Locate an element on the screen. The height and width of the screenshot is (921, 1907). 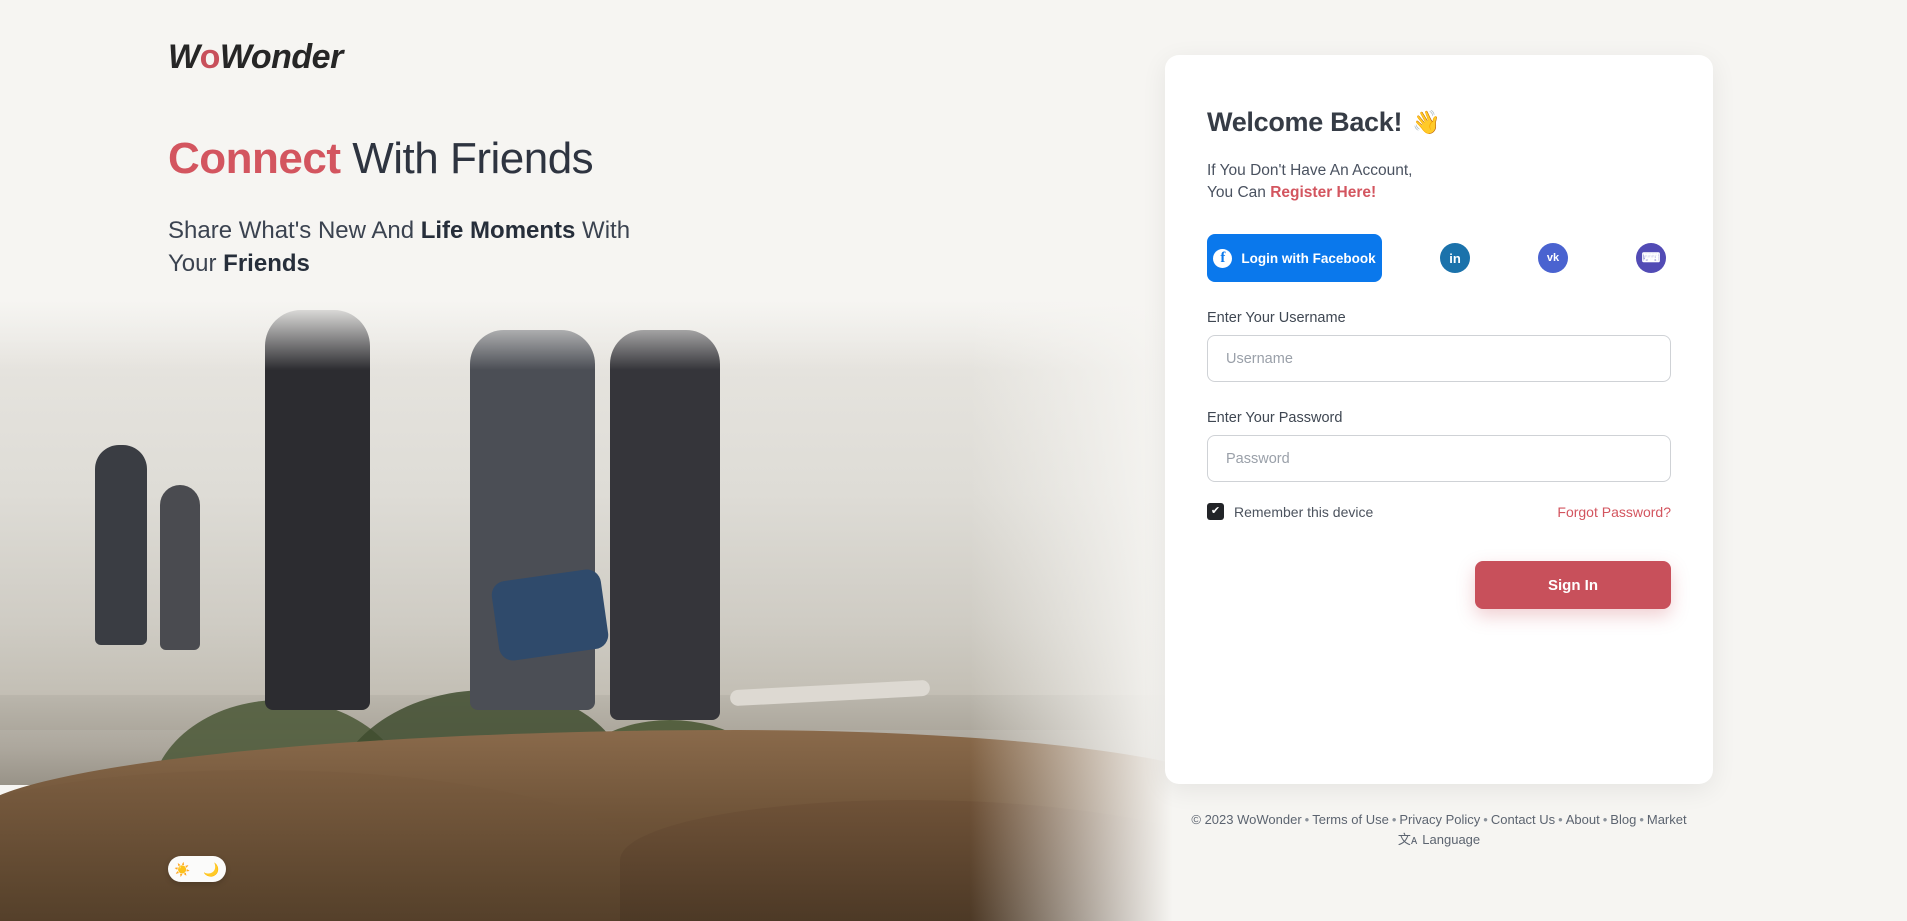
language-selector: 文ᴀ Language is located at coordinates (1439, 840).